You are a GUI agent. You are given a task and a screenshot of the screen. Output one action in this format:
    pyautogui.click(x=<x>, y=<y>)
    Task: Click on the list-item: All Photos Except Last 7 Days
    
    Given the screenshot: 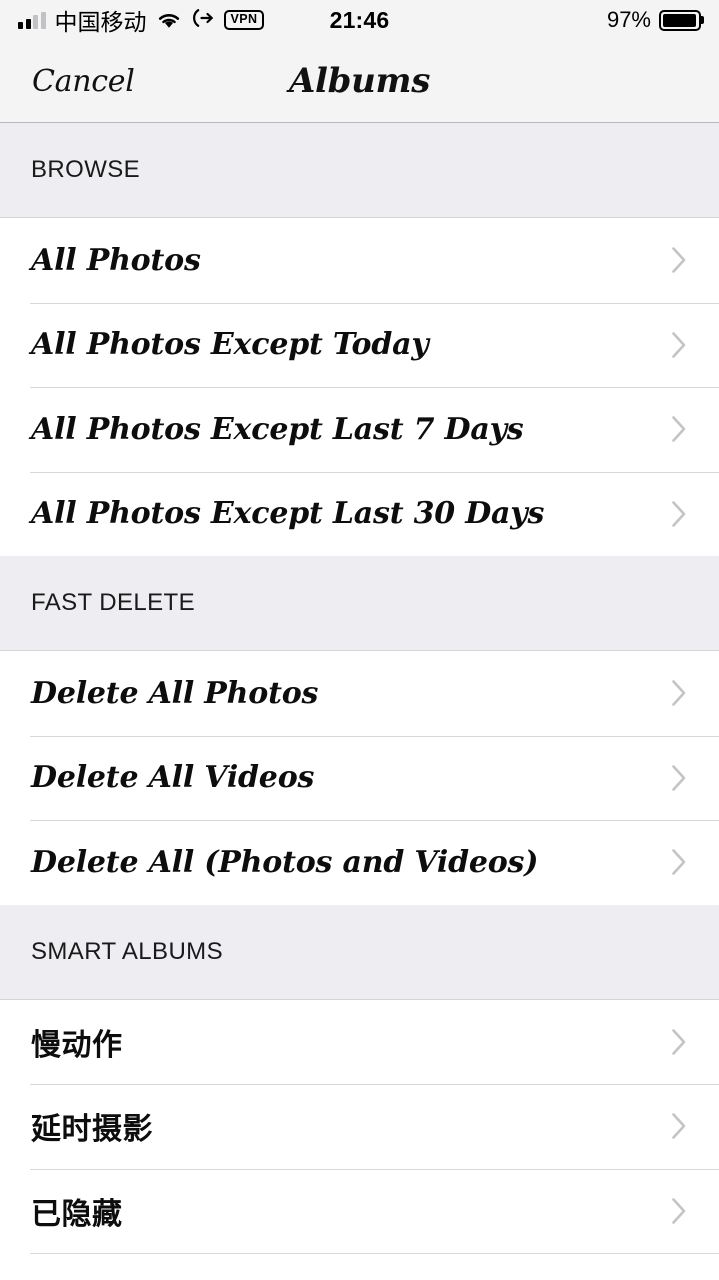 What is the action you would take?
    pyautogui.click(x=359, y=429)
    